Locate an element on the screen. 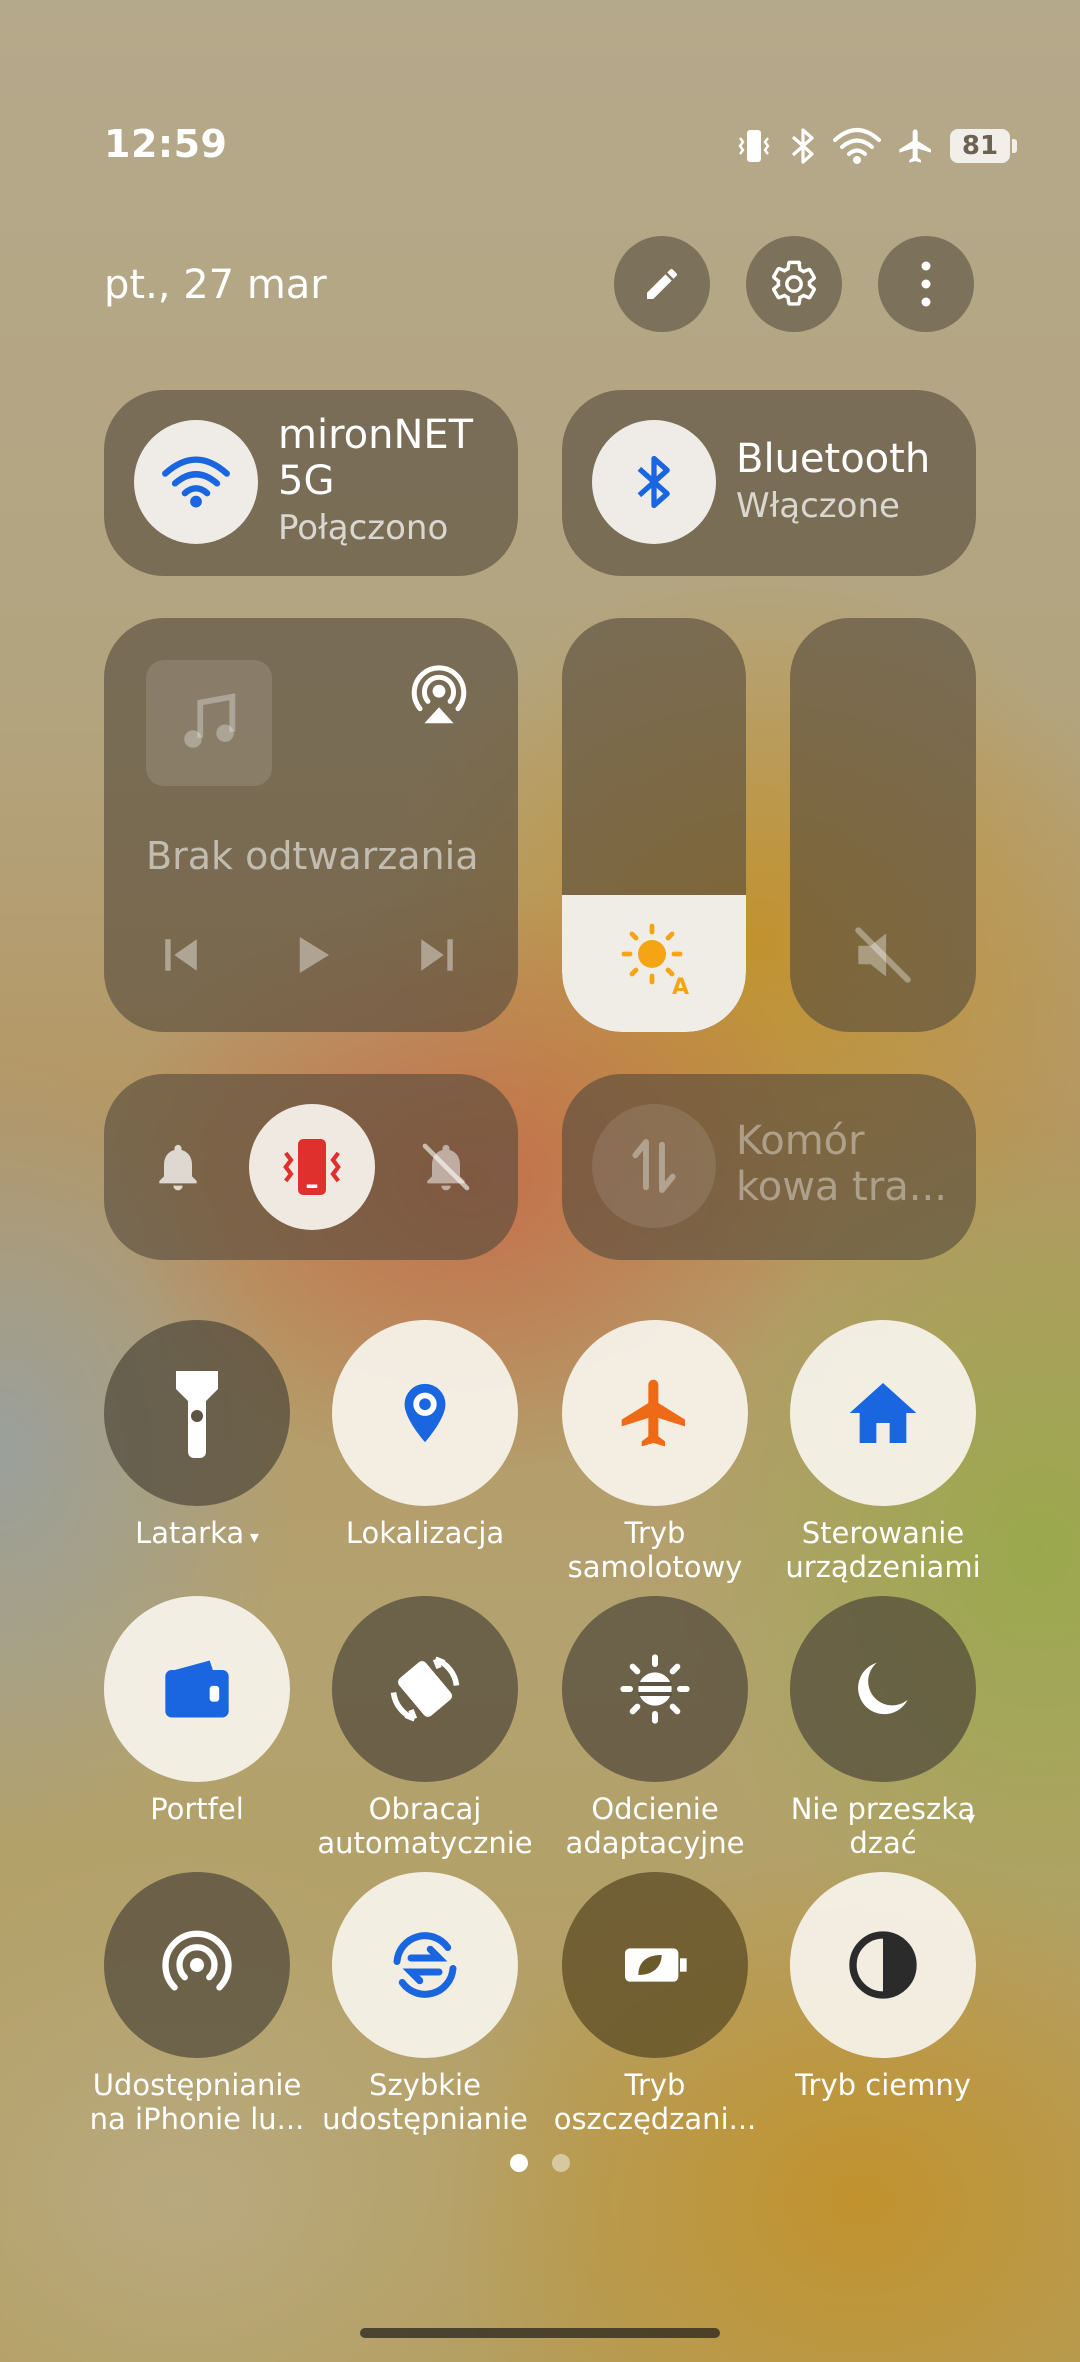  bluetooth-tile: Bluetooth Włączone is located at coordinates (769, 483).